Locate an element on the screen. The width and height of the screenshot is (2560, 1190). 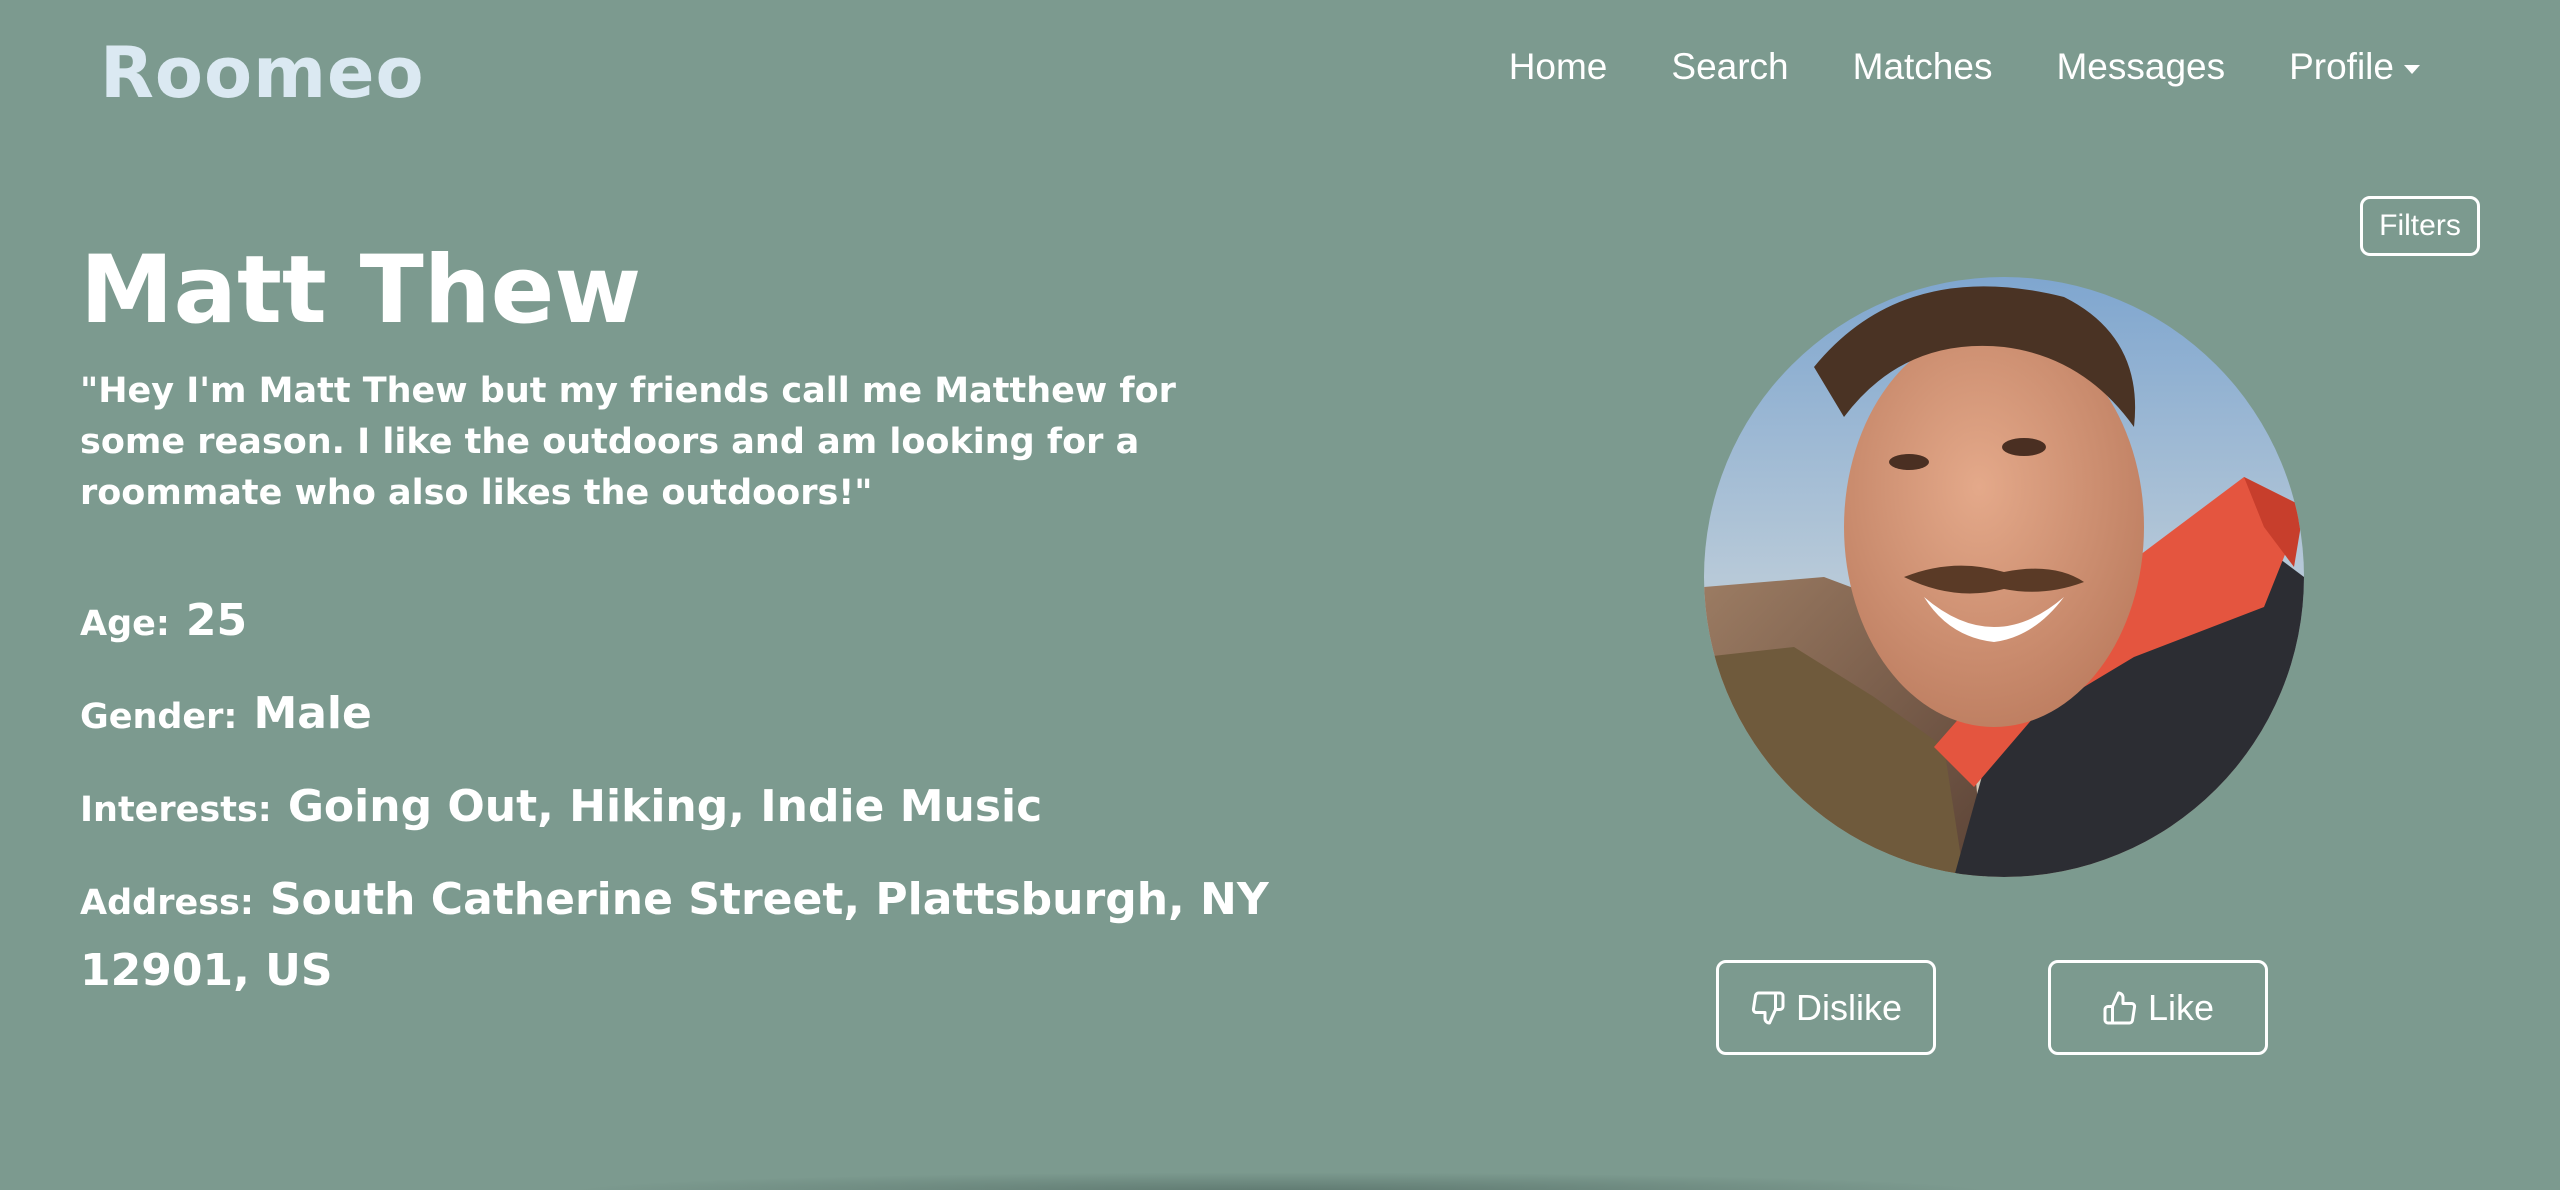
thumbs-down-icon is located at coordinates (1768, 1007).